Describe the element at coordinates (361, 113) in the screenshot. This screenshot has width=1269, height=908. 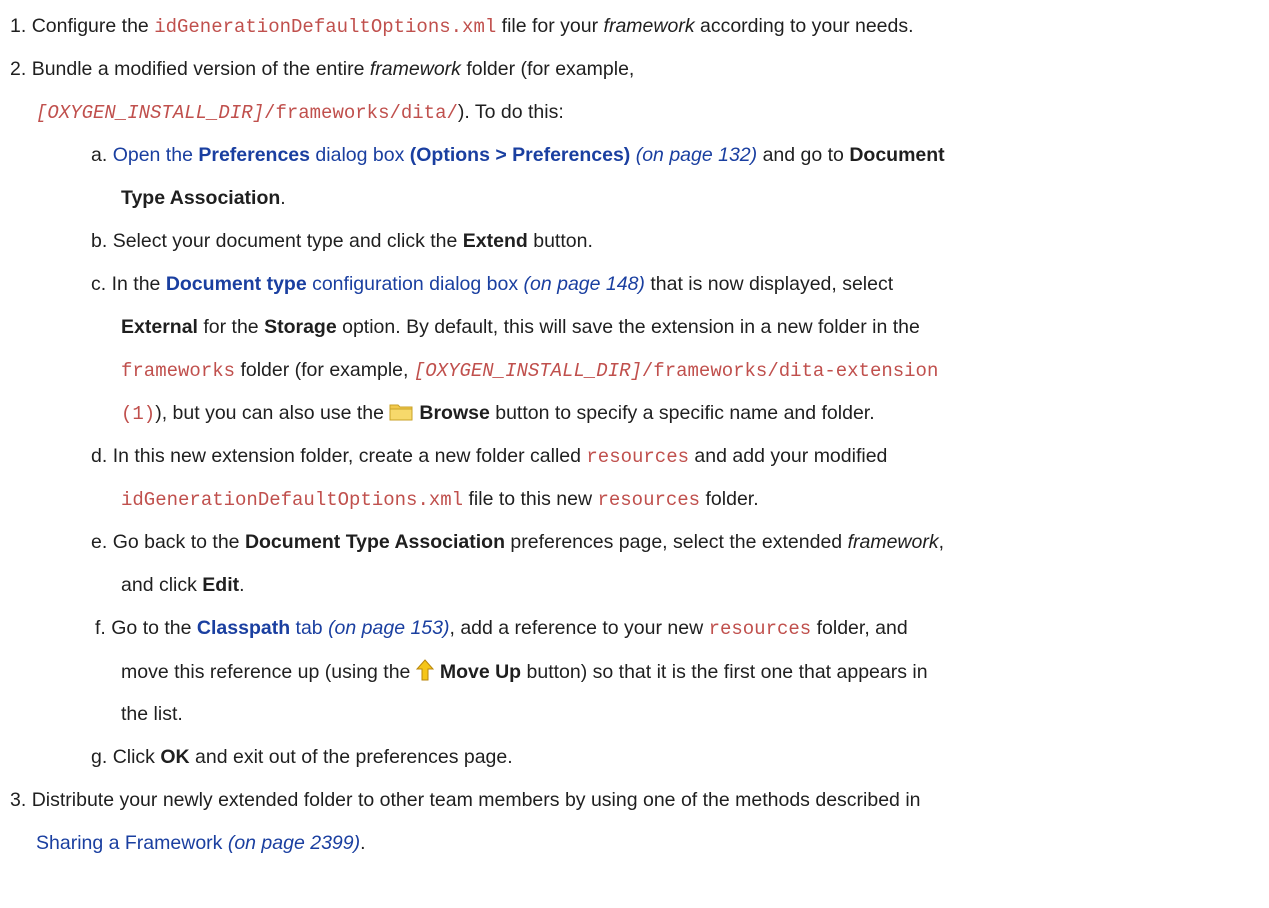
I see `code-path: /frameworks/dita/` at that location.